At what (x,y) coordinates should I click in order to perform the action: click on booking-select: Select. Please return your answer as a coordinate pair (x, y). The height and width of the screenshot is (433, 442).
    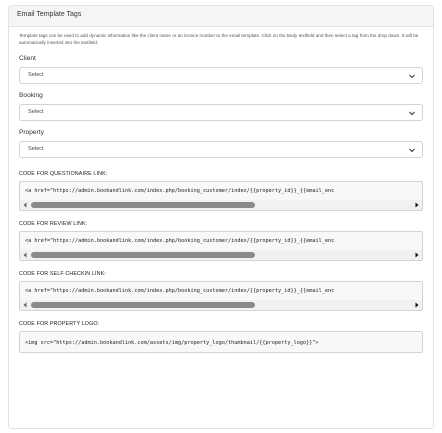
    Looking at the image, I should click on (221, 113).